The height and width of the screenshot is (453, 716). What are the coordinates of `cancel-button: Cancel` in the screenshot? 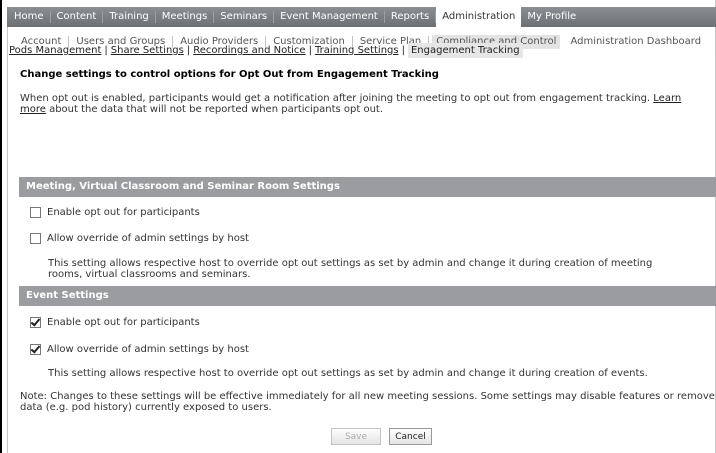 It's located at (410, 436).